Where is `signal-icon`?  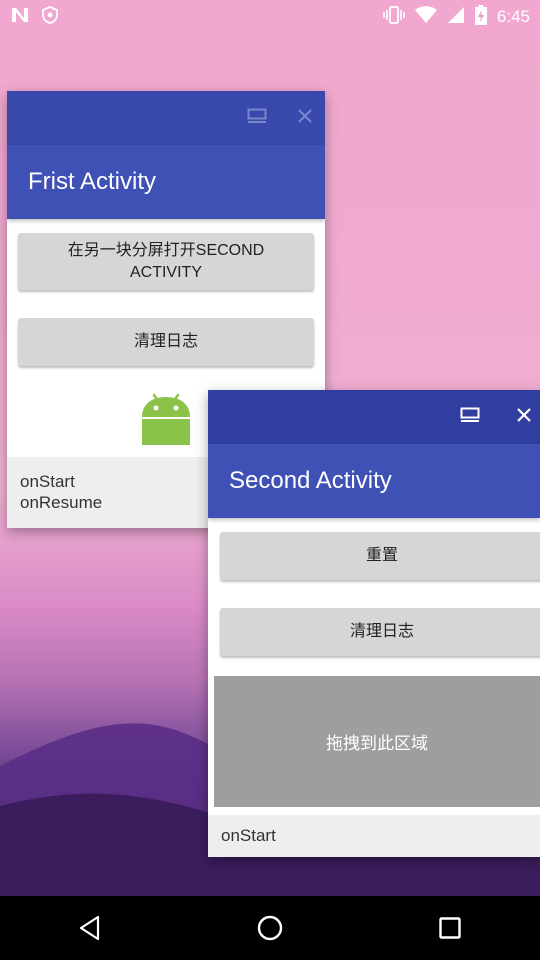 signal-icon is located at coordinates (456, 17).